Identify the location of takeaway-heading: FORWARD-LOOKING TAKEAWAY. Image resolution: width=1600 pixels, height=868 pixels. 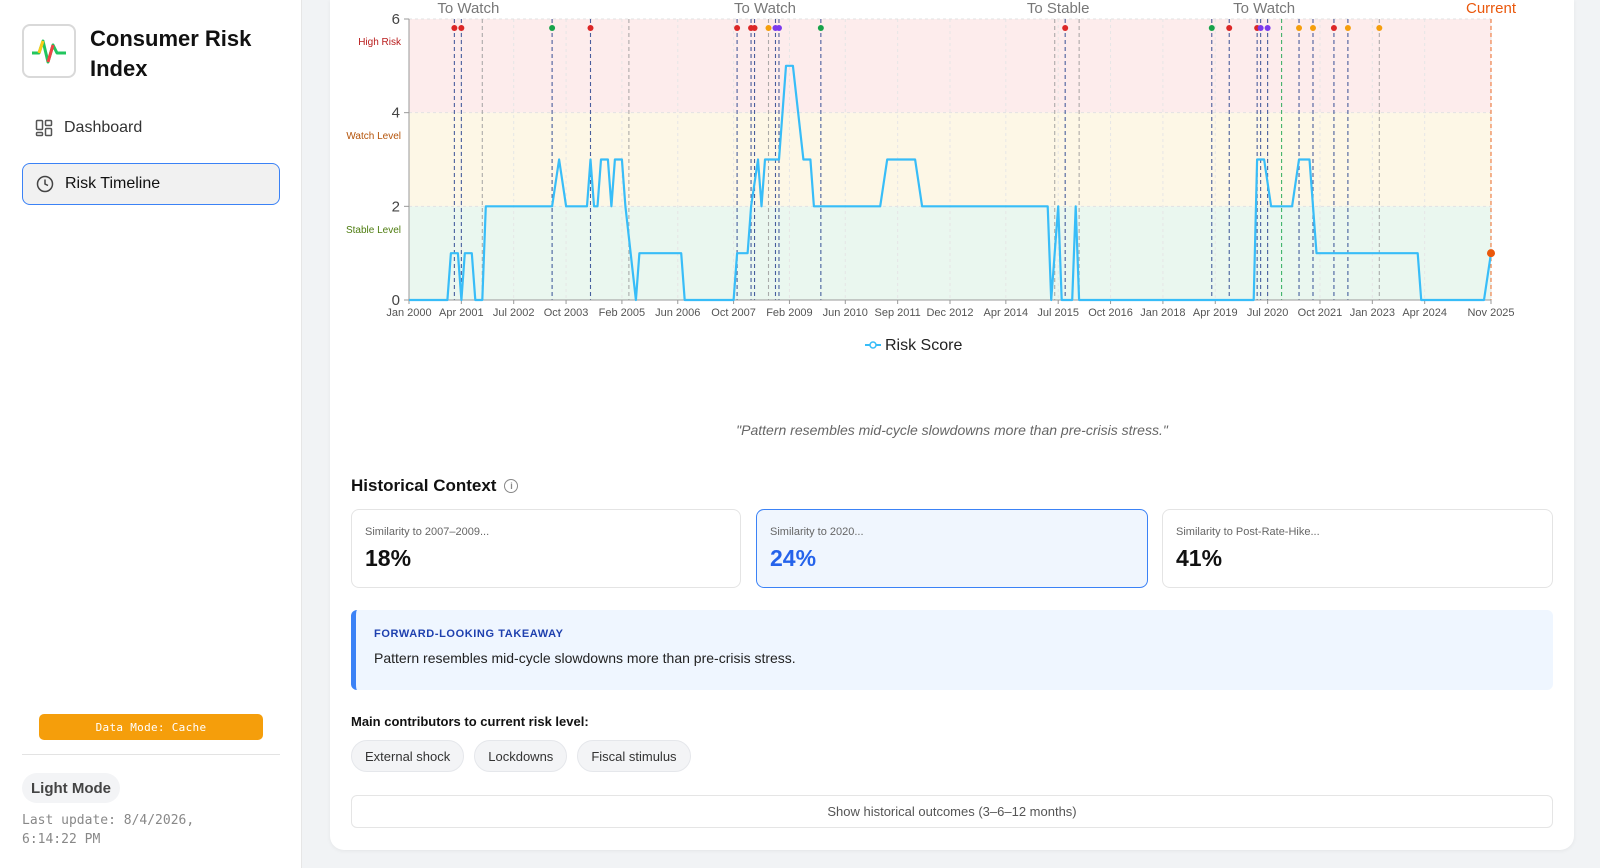
(469, 634).